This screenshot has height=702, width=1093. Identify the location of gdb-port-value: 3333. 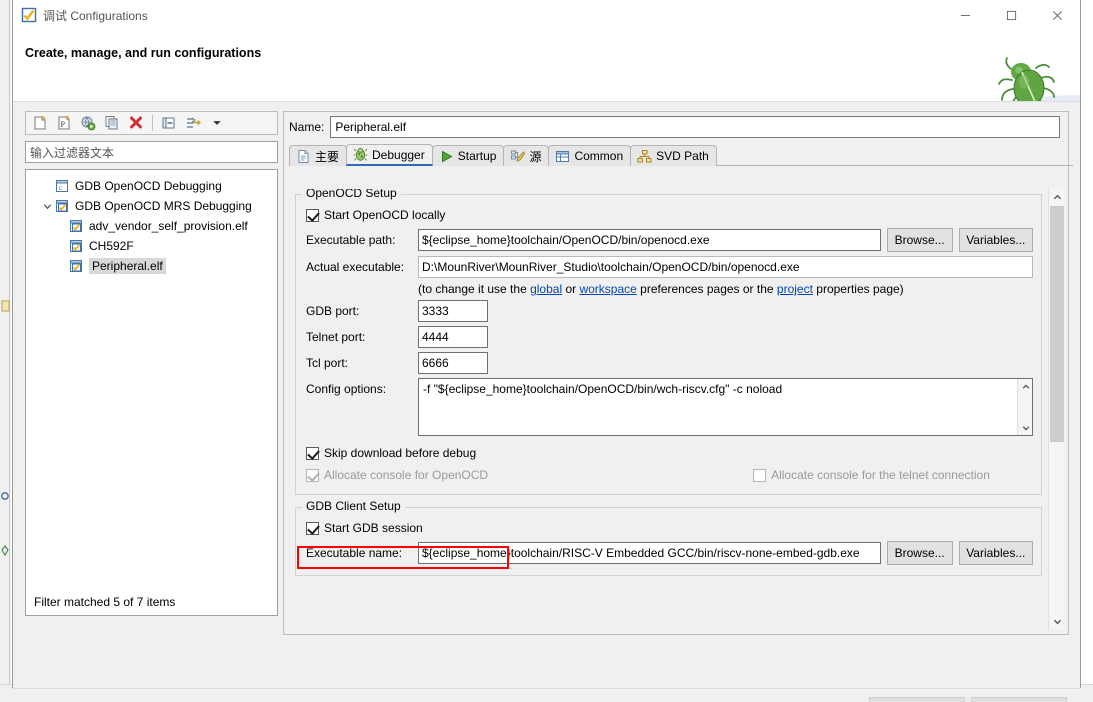
(435, 311).